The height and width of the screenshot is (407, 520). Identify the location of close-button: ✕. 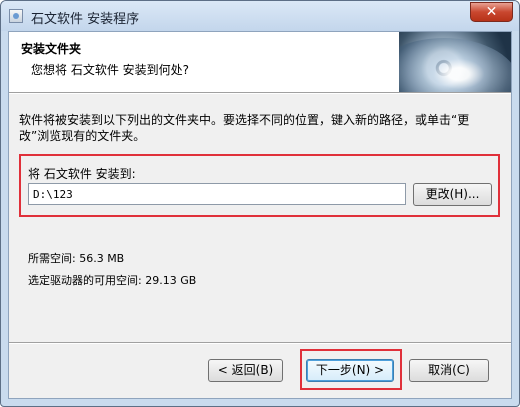
(491, 12).